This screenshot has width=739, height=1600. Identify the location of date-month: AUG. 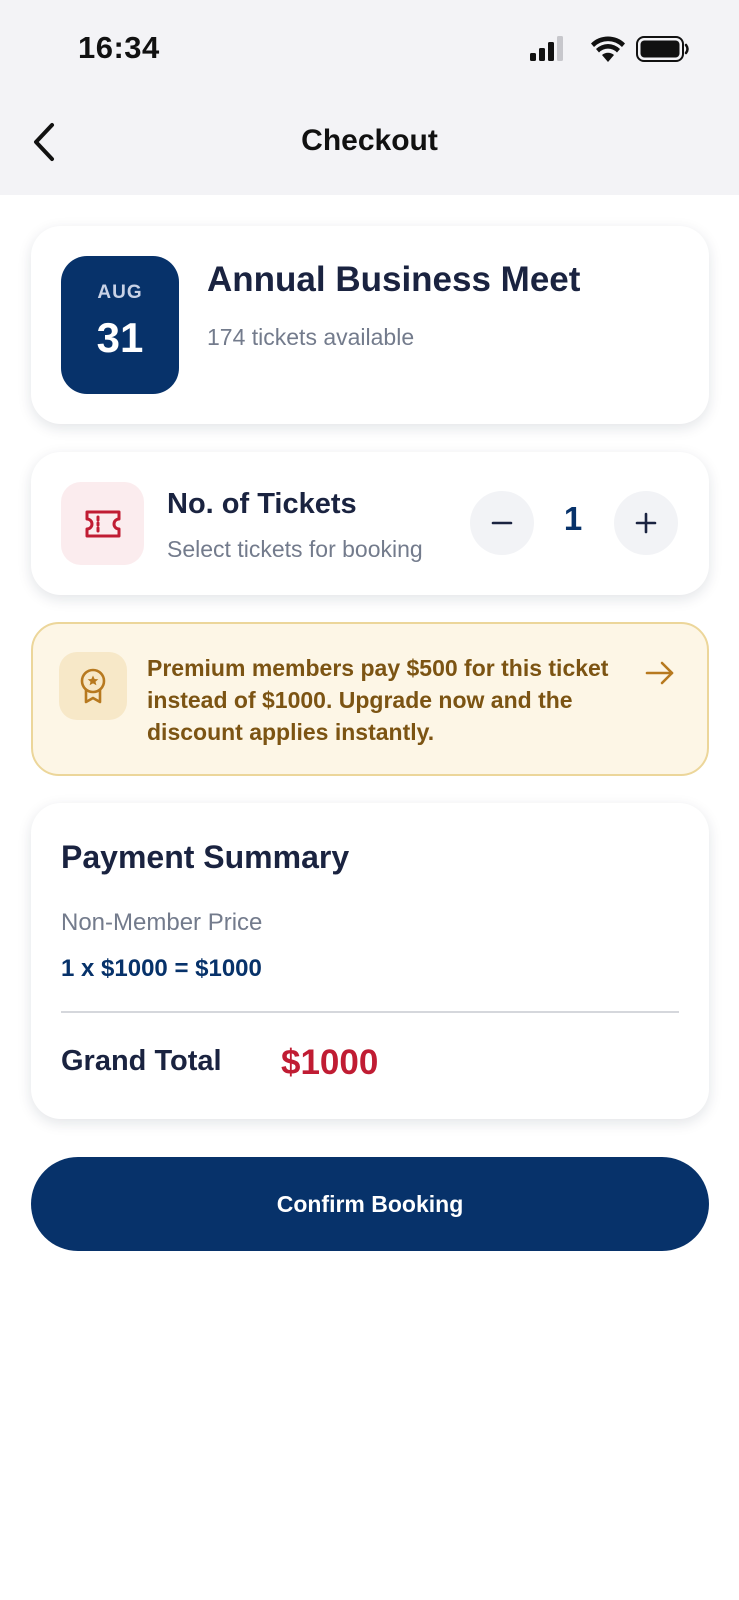
(120, 292).